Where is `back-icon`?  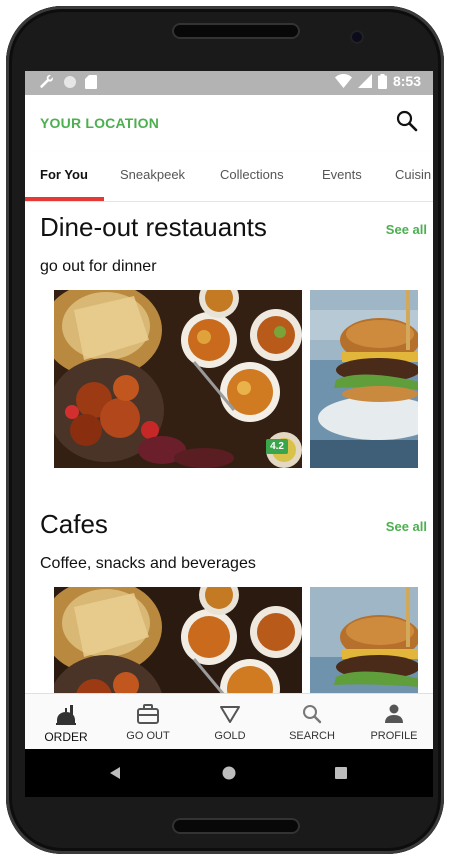 back-icon is located at coordinates (115, 773).